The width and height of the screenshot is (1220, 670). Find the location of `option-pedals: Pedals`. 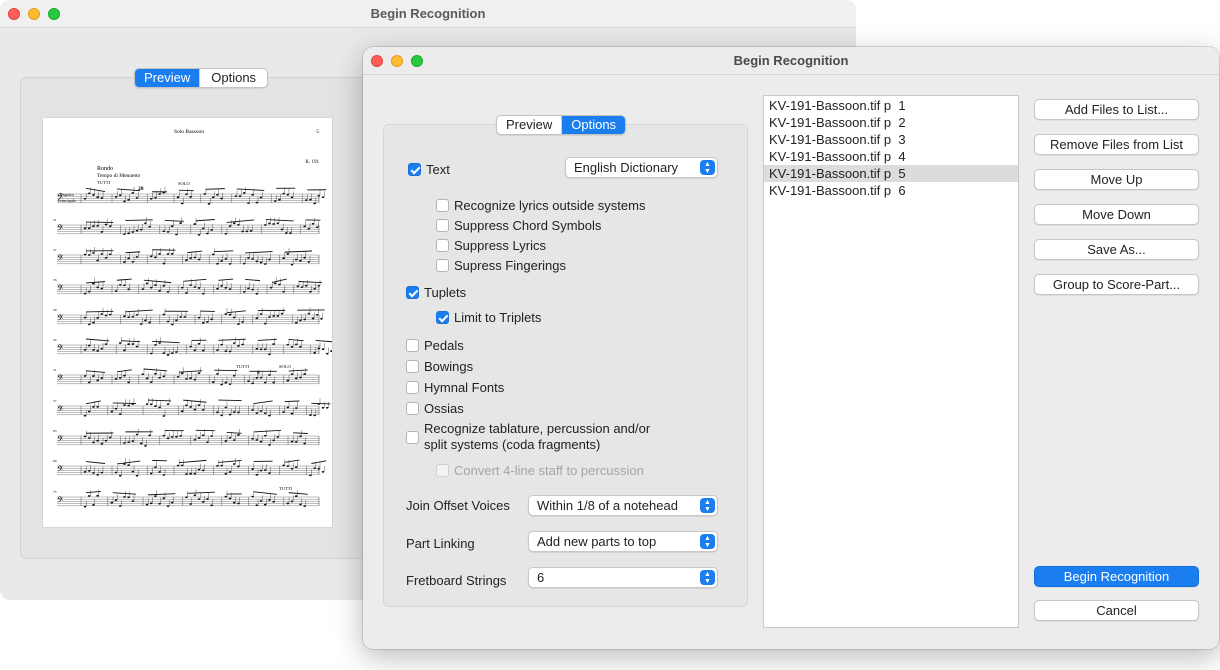

option-pedals: Pedals is located at coordinates (435, 345).